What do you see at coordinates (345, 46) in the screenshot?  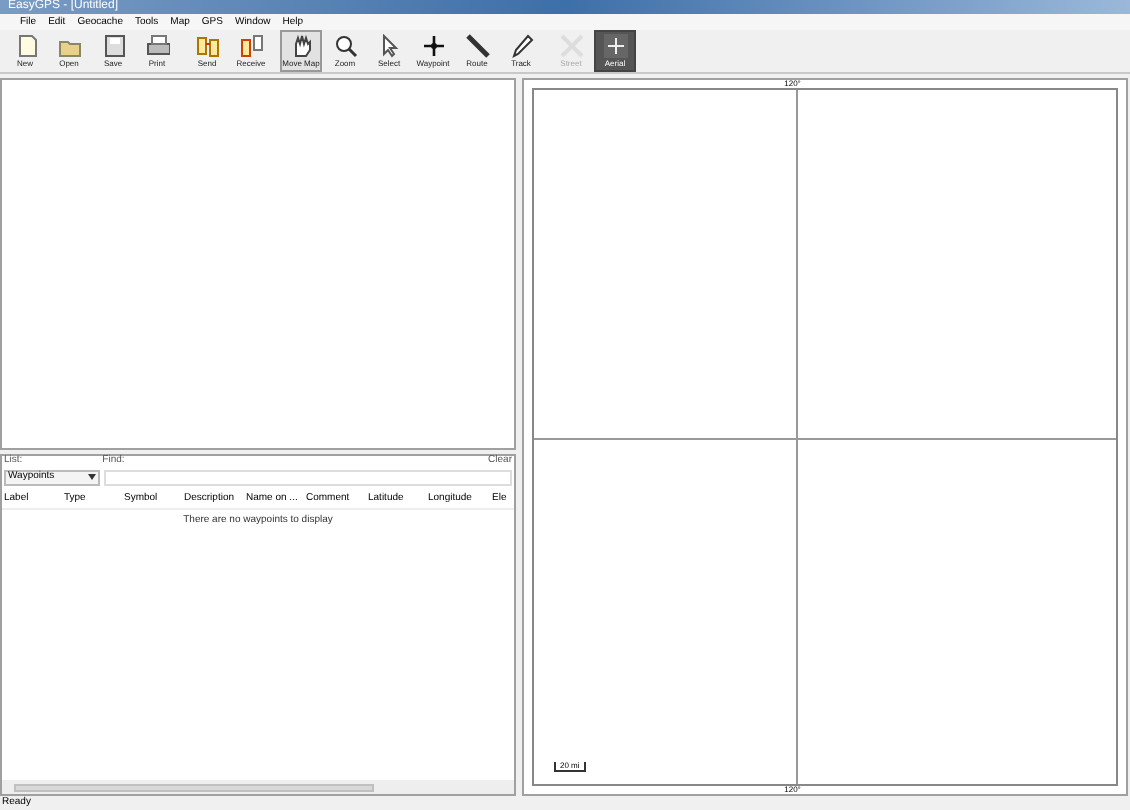 I see `zoom-icon` at bounding box center [345, 46].